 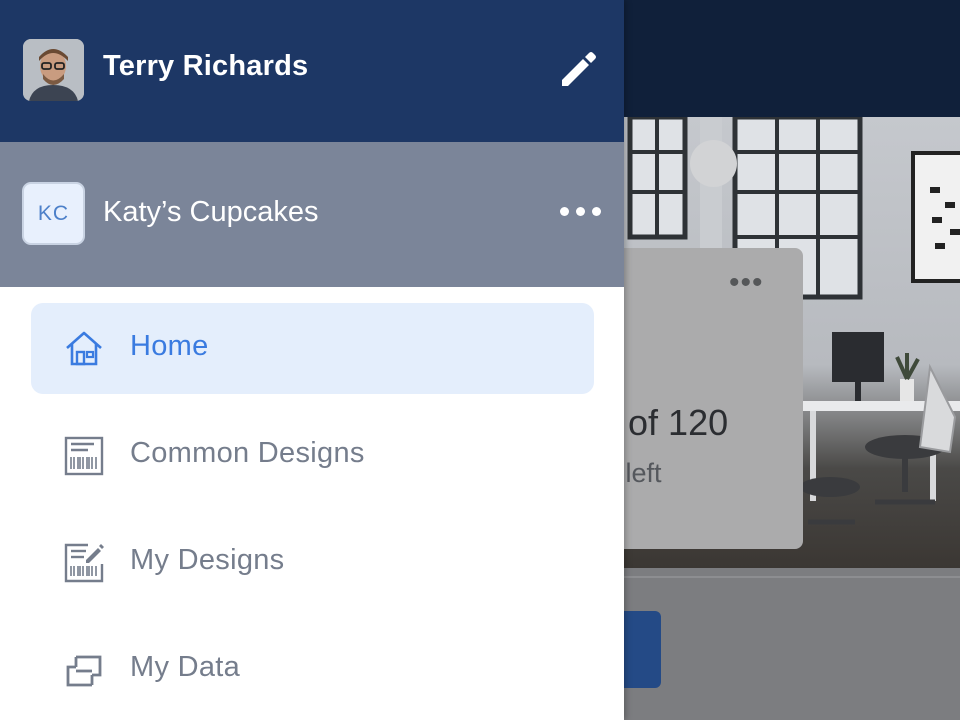 I want to click on edit-profile-button, so click(x=578, y=70).